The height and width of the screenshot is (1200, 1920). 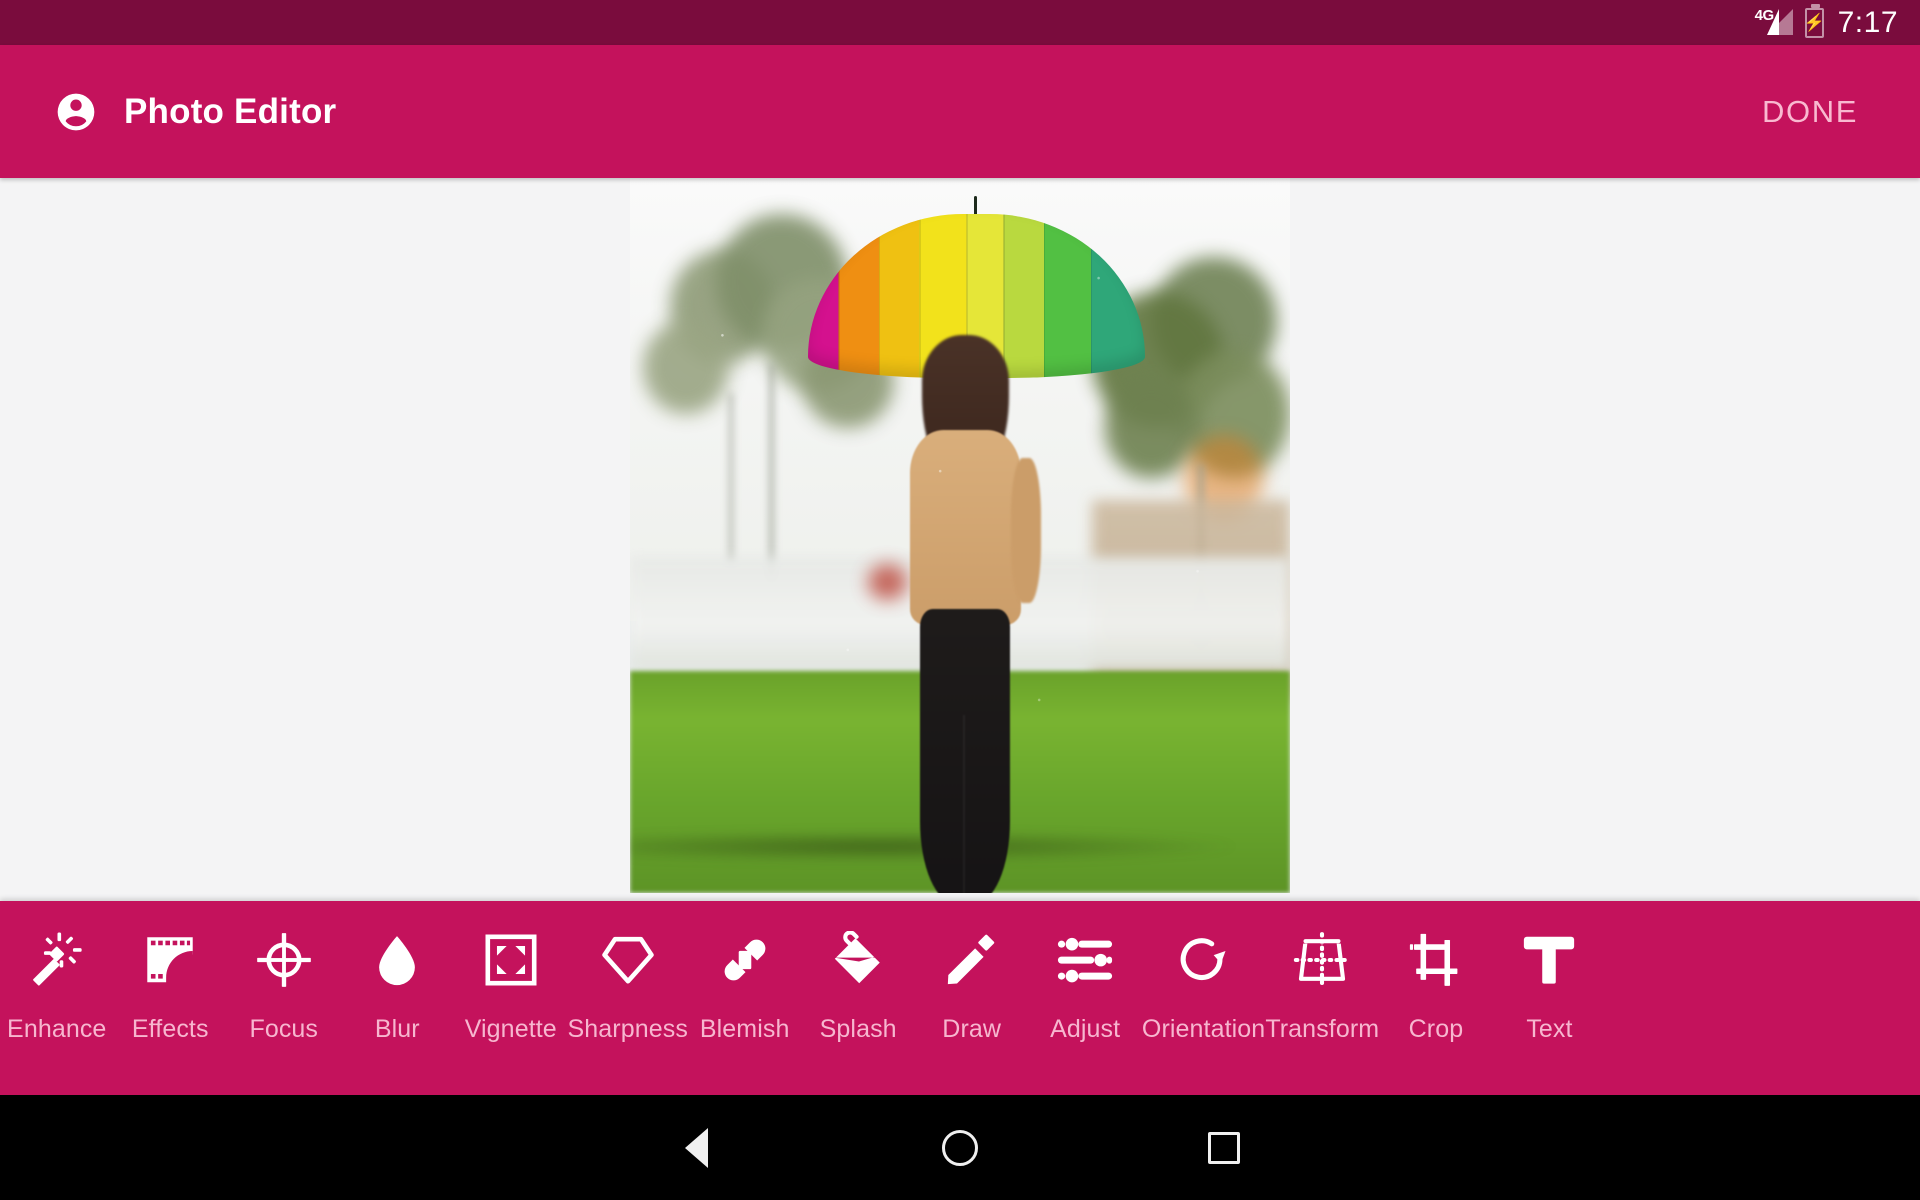 What do you see at coordinates (1085, 960) in the screenshot?
I see `sliders-icon` at bounding box center [1085, 960].